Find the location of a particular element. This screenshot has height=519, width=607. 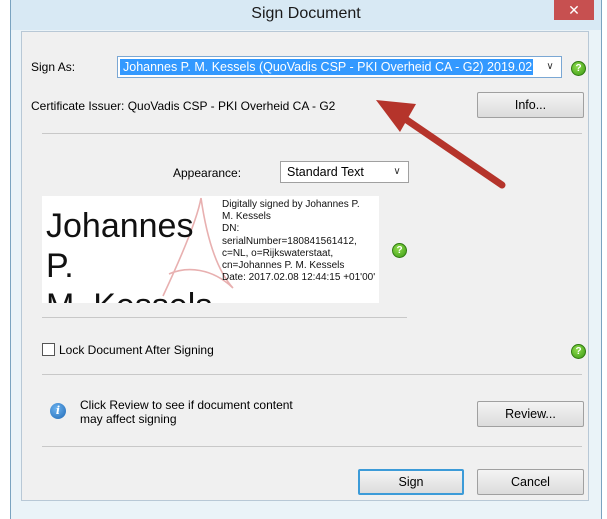

lock-document-label: Lock Document After Signing is located at coordinates (136, 350).